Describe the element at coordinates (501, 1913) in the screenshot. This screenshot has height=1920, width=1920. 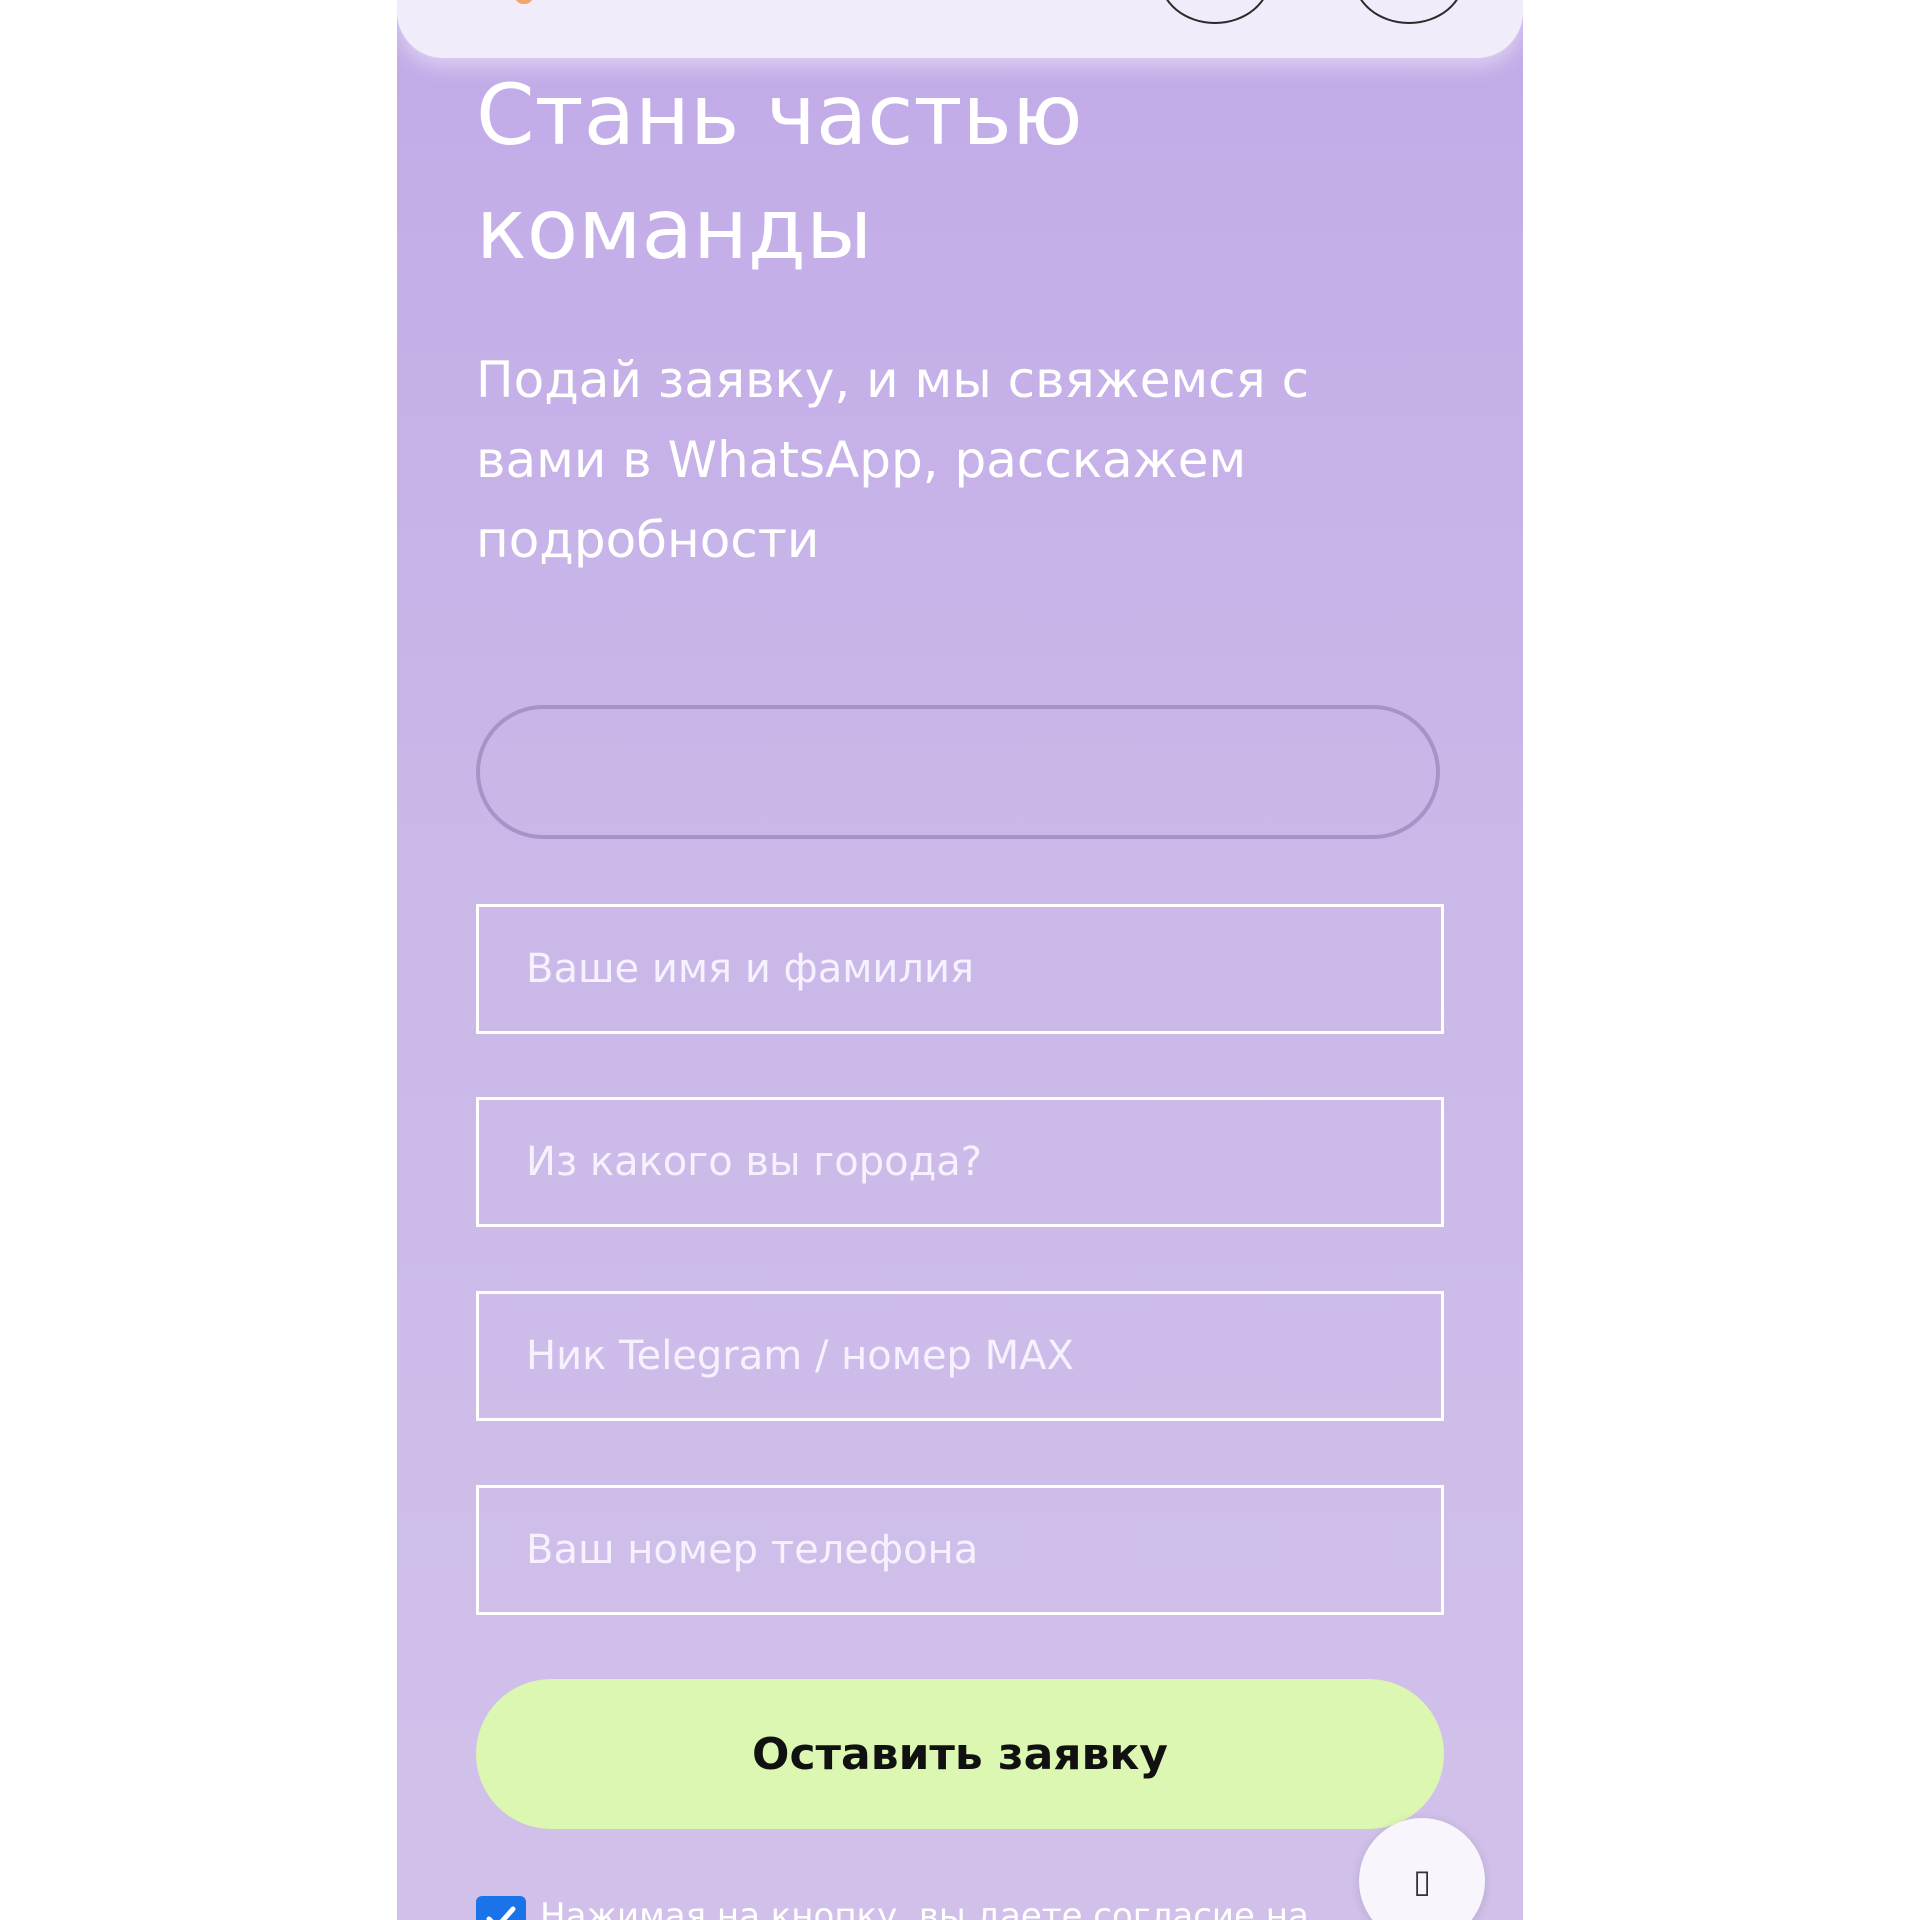
I see `checkmark-icon` at that location.